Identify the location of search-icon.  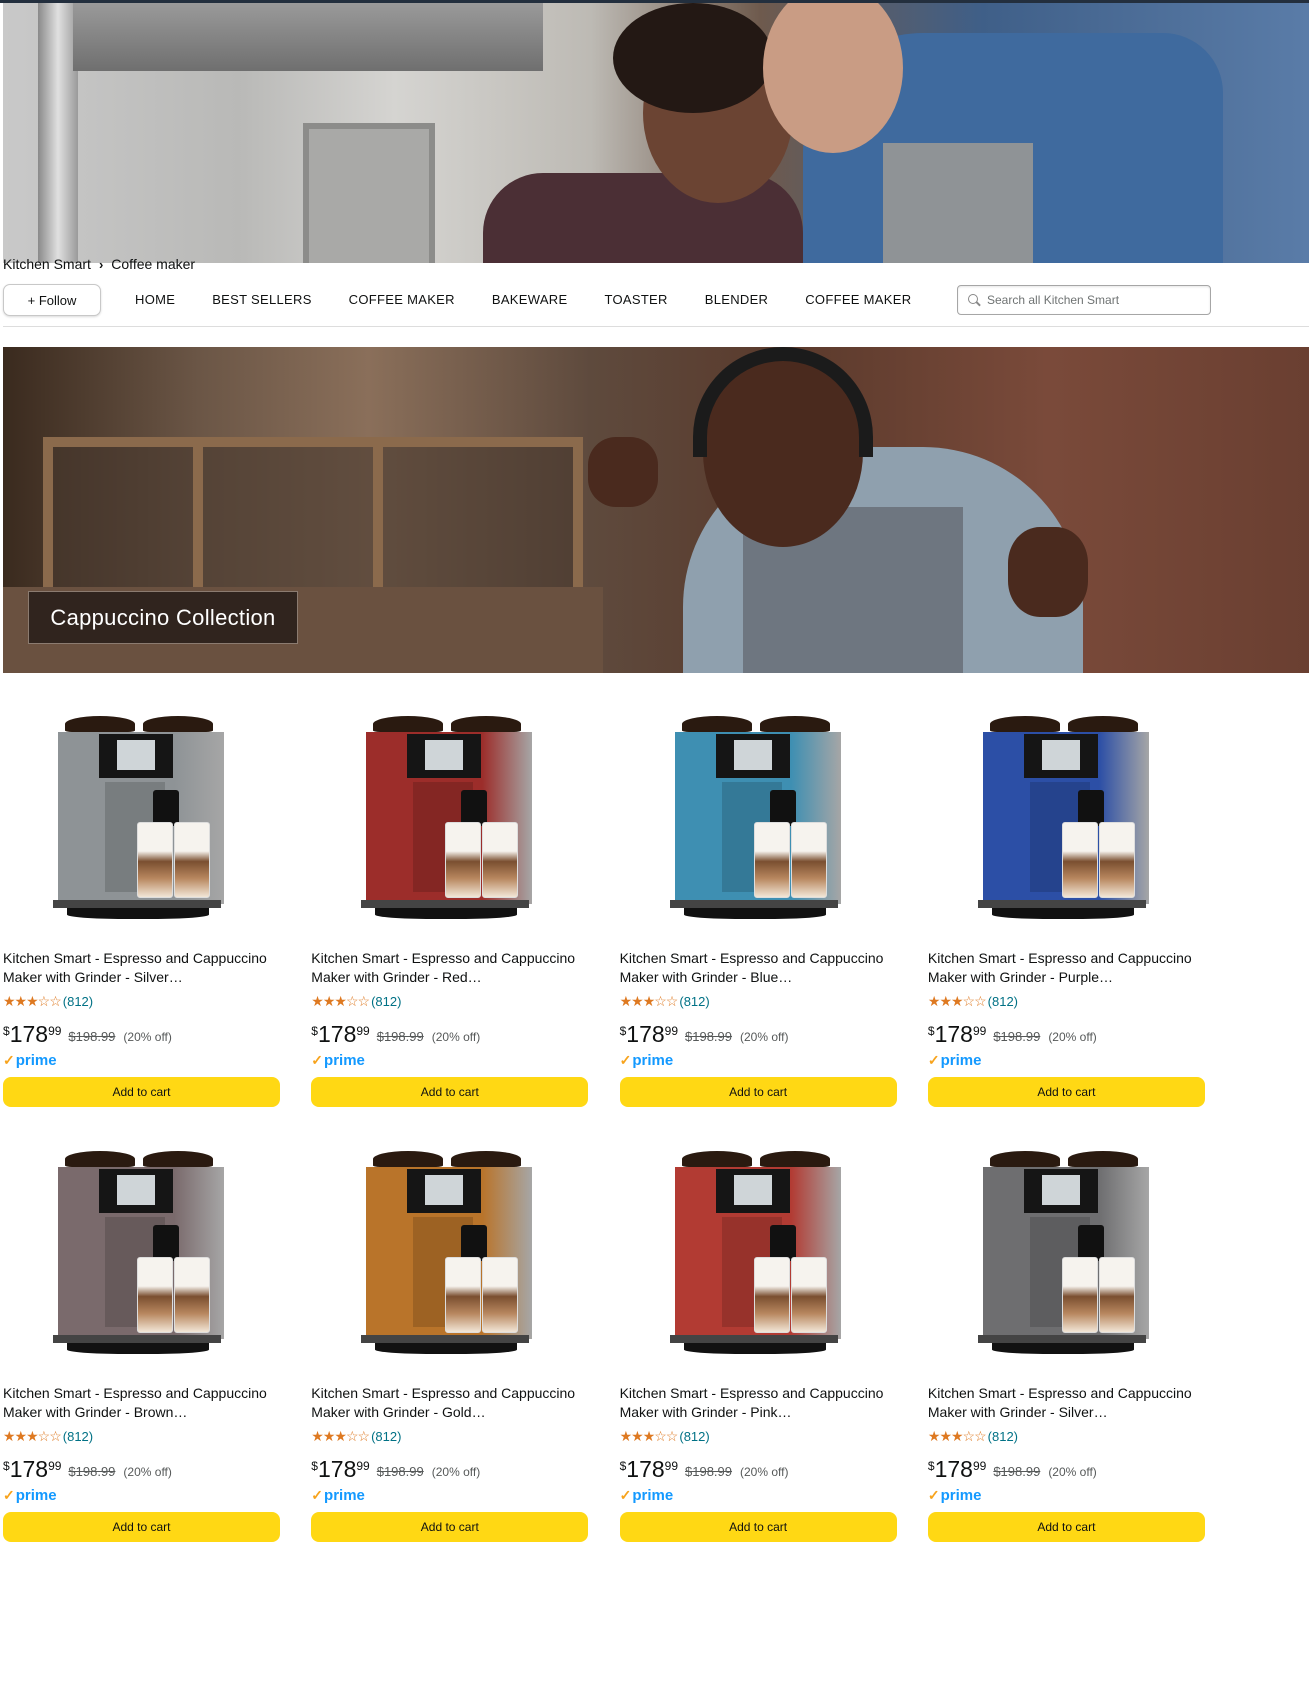
(974, 300).